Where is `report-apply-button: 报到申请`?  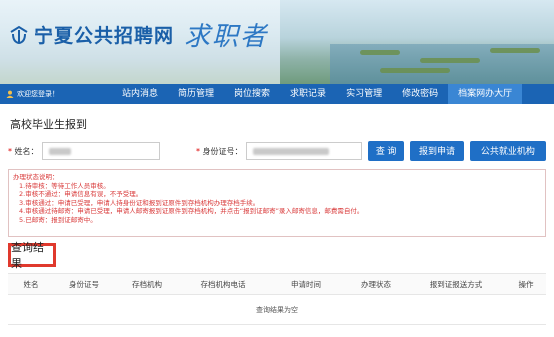 report-apply-button: 报到申请 is located at coordinates (437, 151).